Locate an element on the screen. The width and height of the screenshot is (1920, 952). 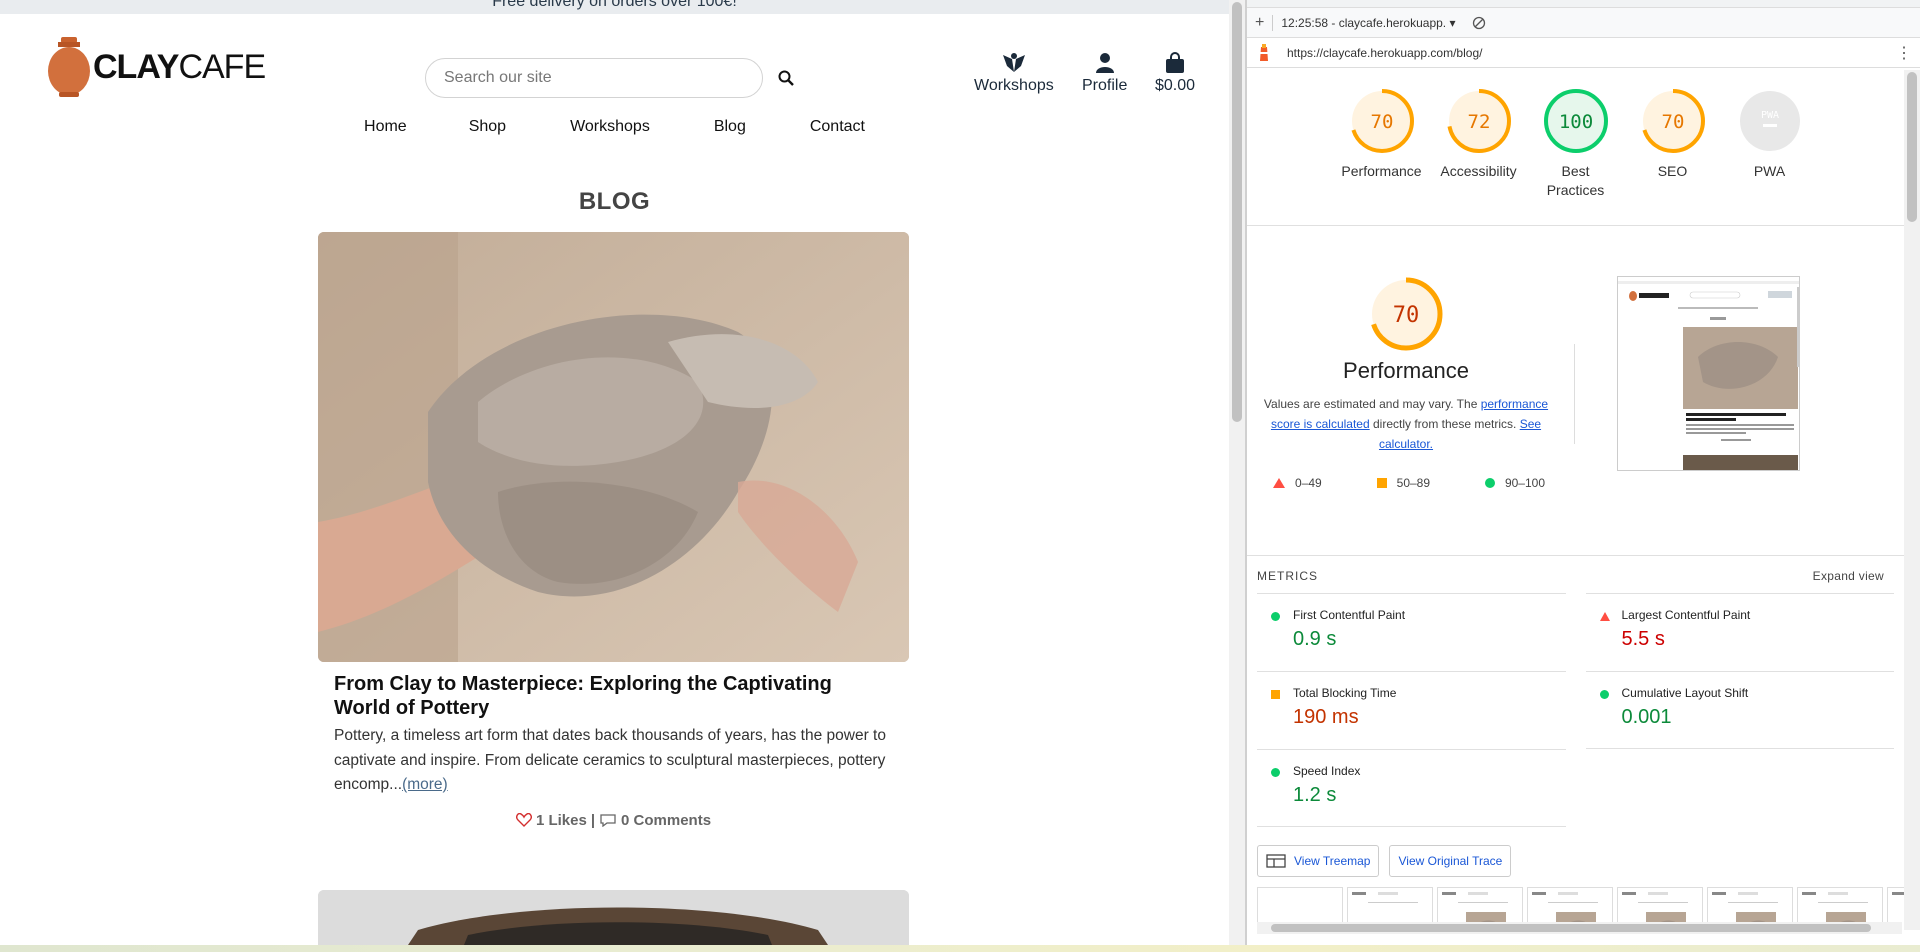
metric-value: 0.001 is located at coordinates (1646, 717).